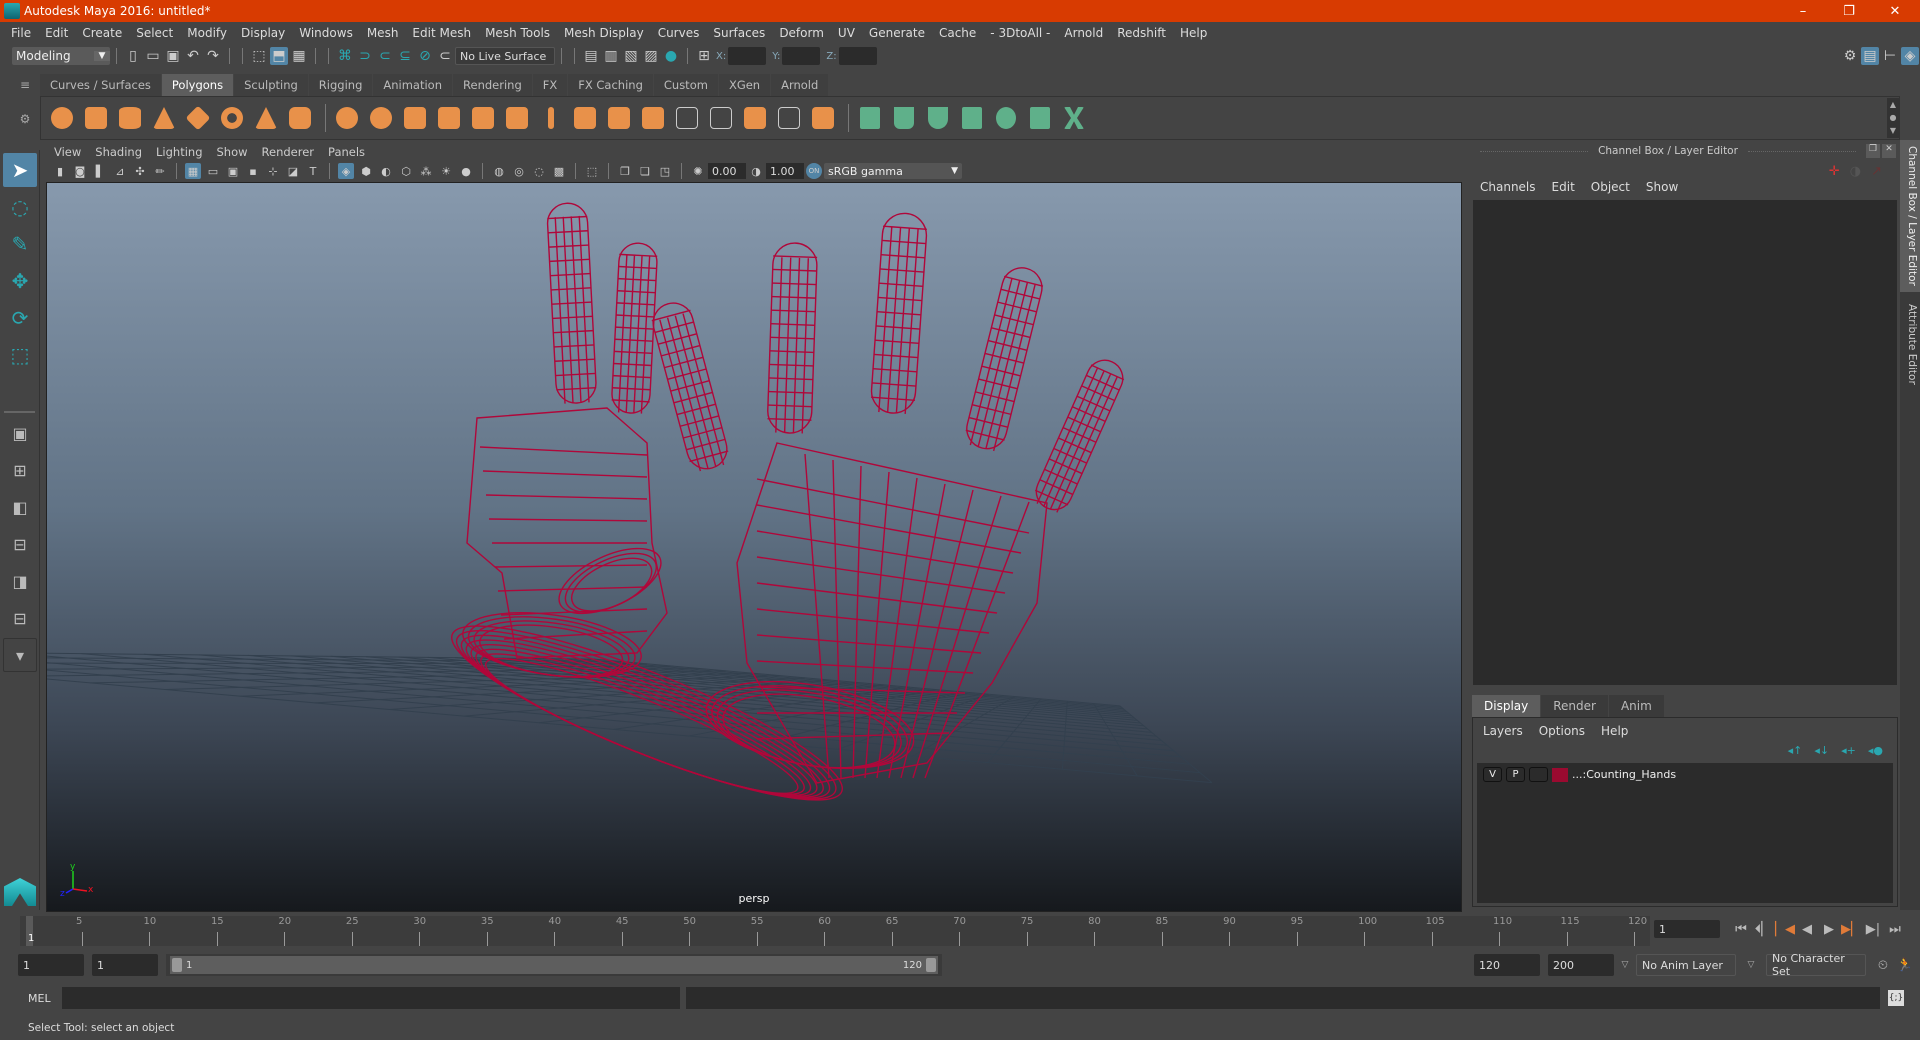 Image resolution: width=1920 pixels, height=1040 pixels. Describe the element at coordinates (744, 85) in the screenshot. I see `shelf-tab-xgen: XGen` at that location.